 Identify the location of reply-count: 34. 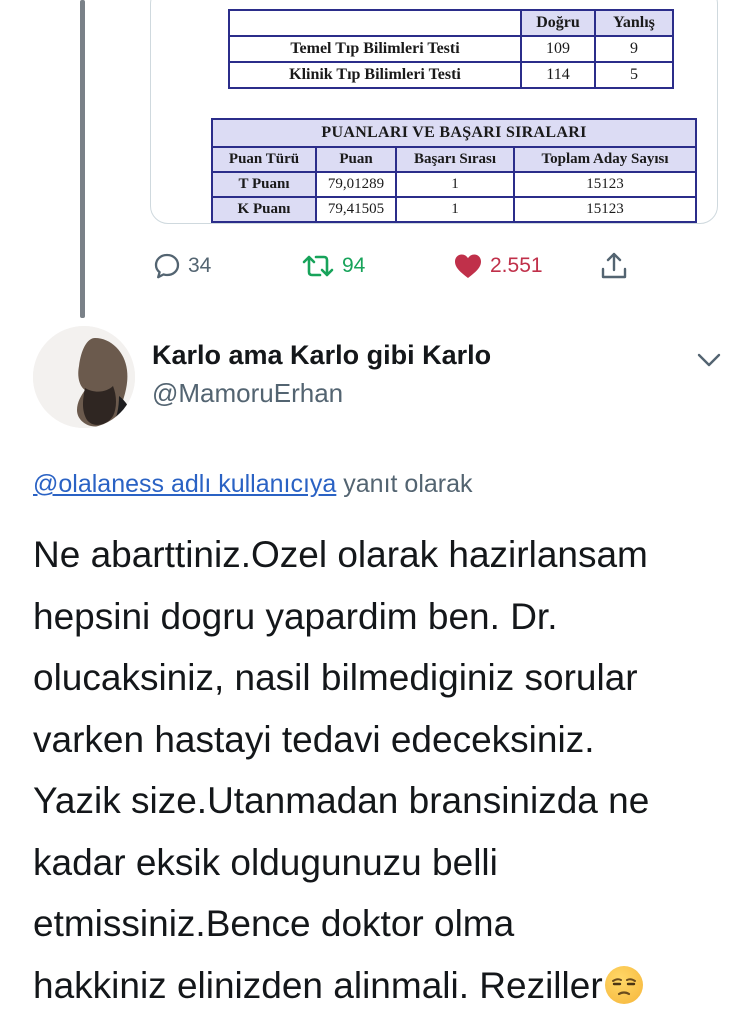
(200, 265).